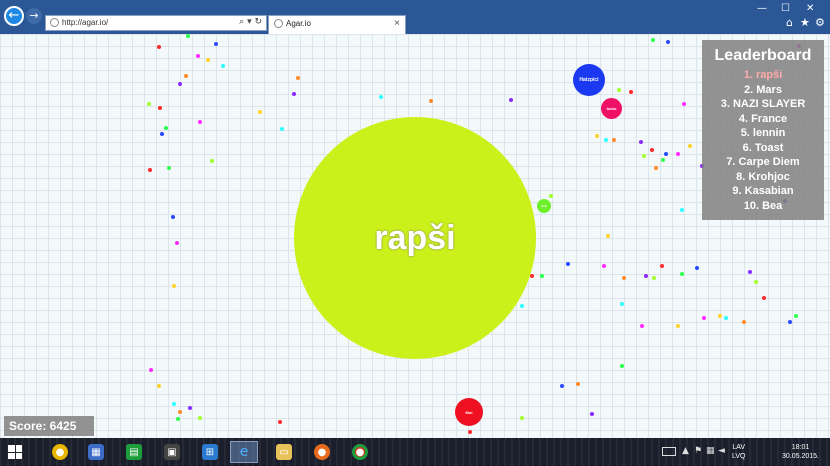  What do you see at coordinates (763, 75) in the screenshot?
I see `leaderboard-entry: 1. rapši` at bounding box center [763, 75].